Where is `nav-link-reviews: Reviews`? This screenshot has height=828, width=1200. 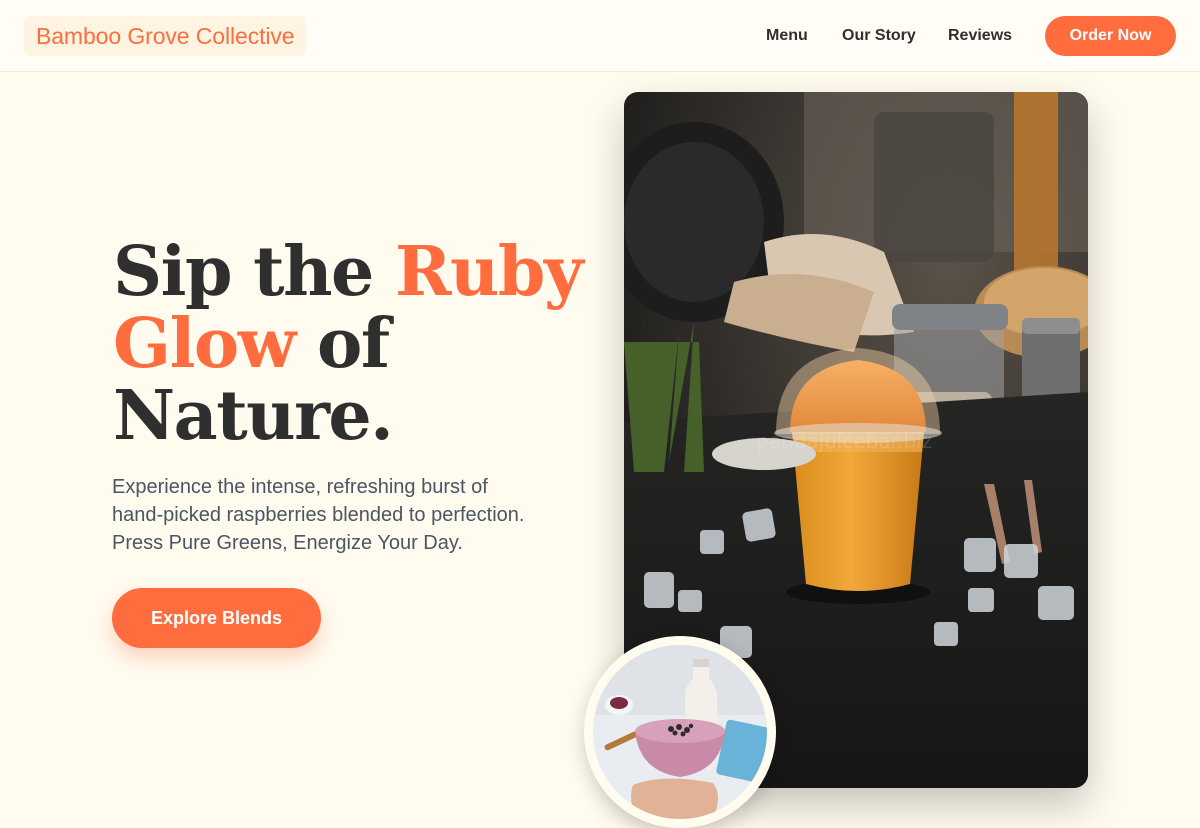 nav-link-reviews: Reviews is located at coordinates (980, 36).